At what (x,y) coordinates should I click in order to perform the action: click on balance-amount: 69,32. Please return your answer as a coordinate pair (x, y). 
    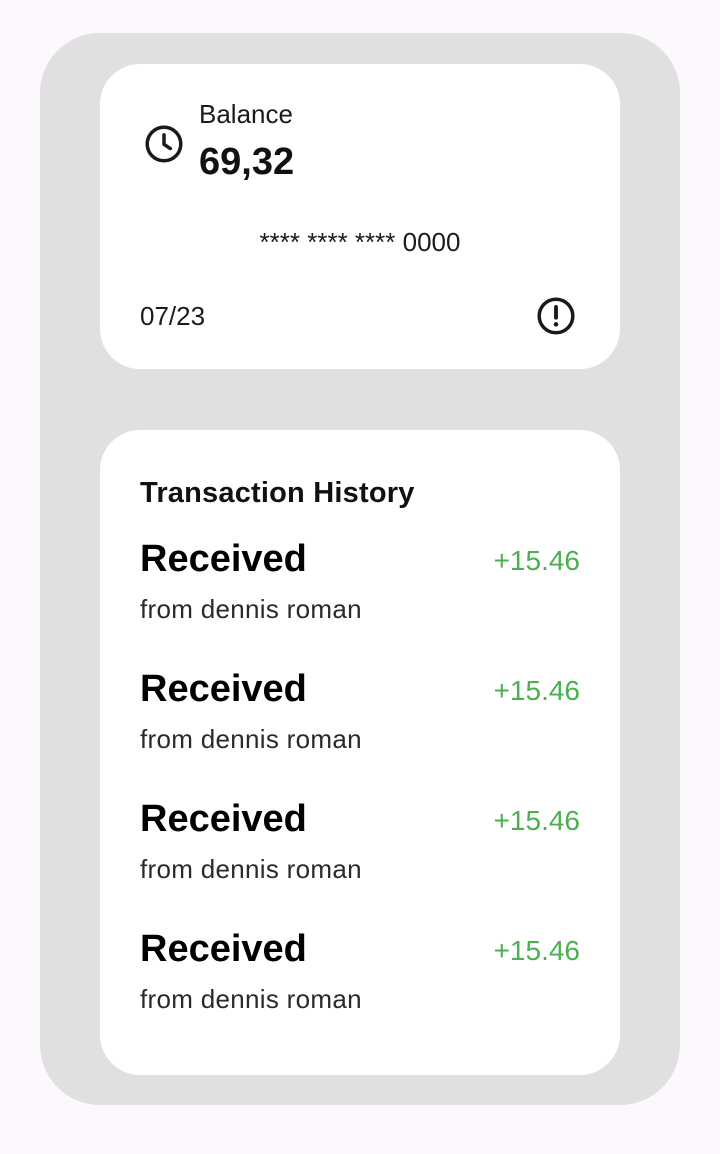
    Looking at the image, I should click on (247, 162).